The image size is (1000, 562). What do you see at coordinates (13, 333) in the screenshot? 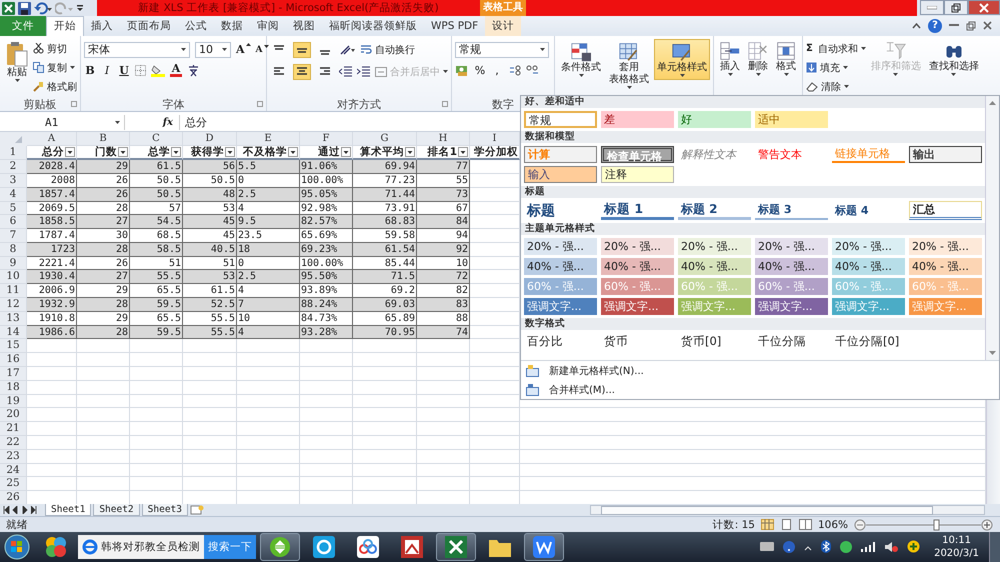
I see `row-header: 14` at bounding box center [13, 333].